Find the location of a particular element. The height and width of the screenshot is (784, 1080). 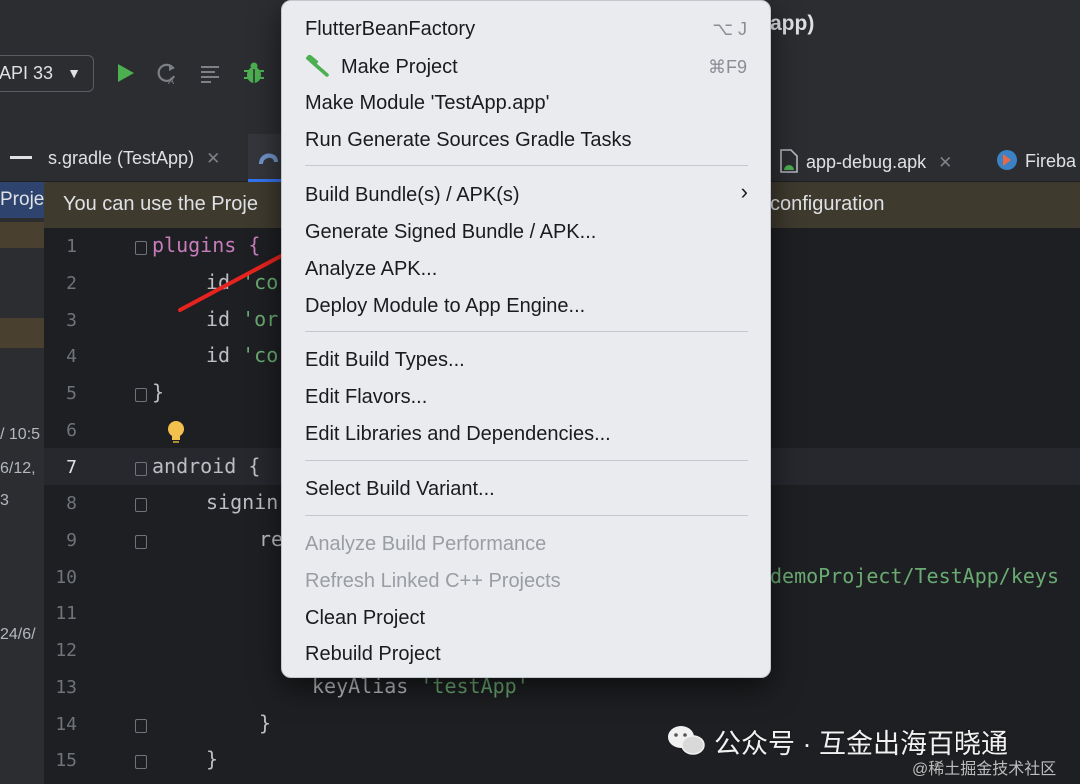

code-line-5: } is located at coordinates (158, 392).